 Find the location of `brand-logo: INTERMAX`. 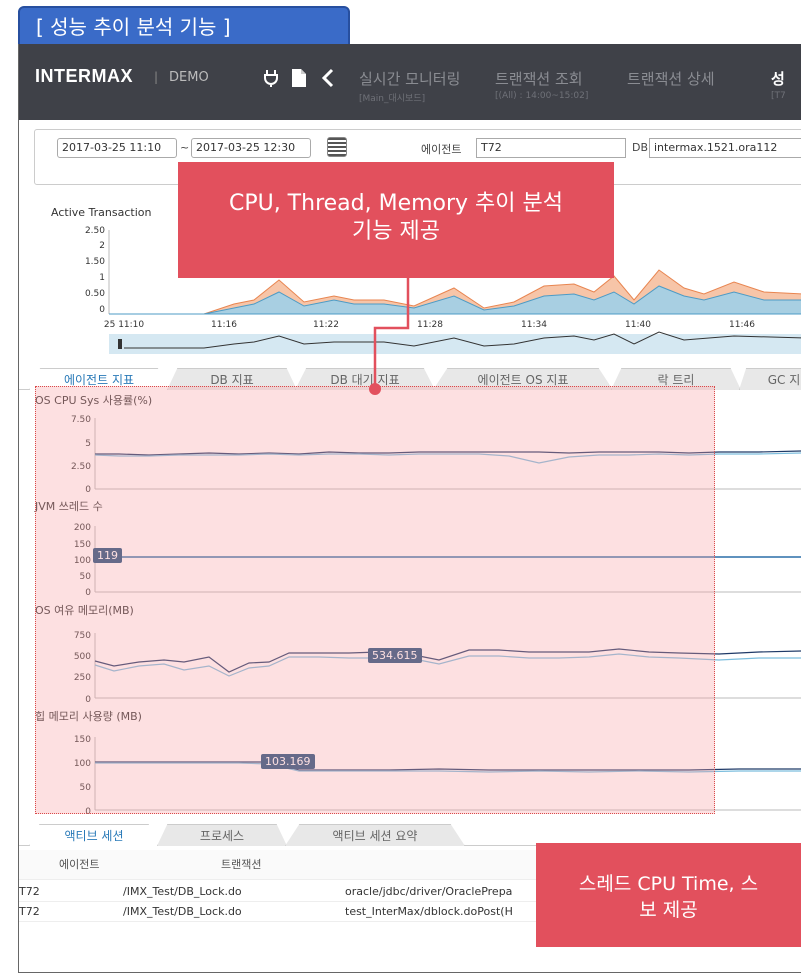

brand-logo: INTERMAX is located at coordinates (84, 76).